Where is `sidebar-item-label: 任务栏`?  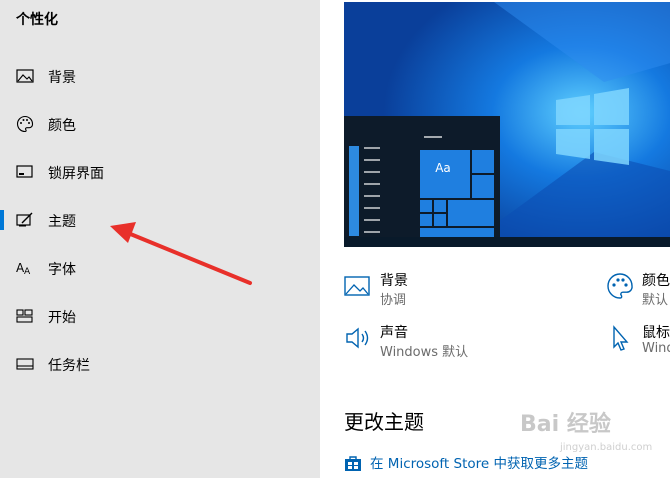
sidebar-item-label: 任务栏 is located at coordinates (69, 366).